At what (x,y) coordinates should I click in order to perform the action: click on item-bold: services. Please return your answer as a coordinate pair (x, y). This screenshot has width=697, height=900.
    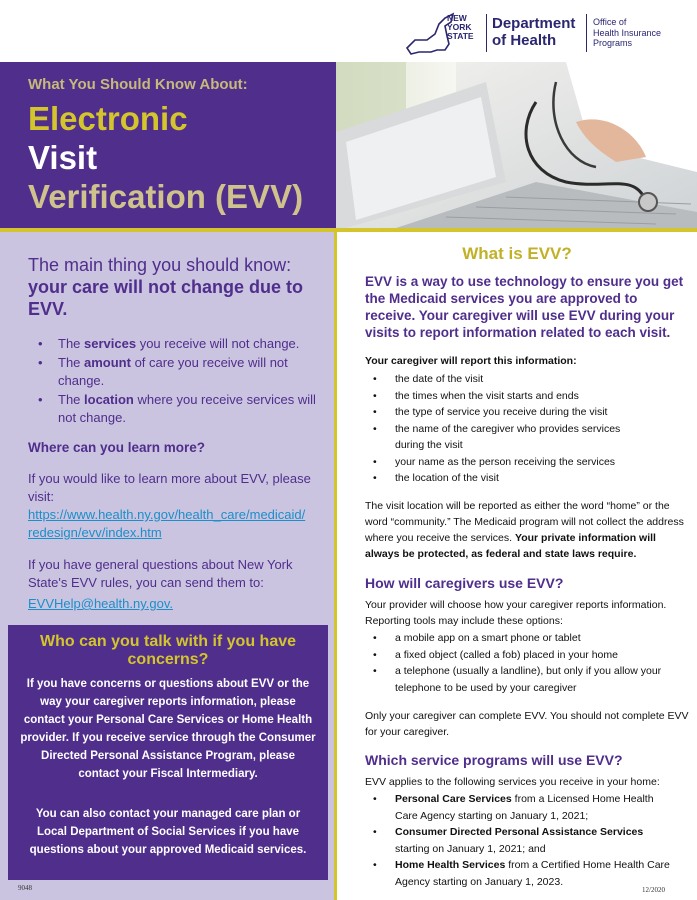
    Looking at the image, I should click on (110, 343).